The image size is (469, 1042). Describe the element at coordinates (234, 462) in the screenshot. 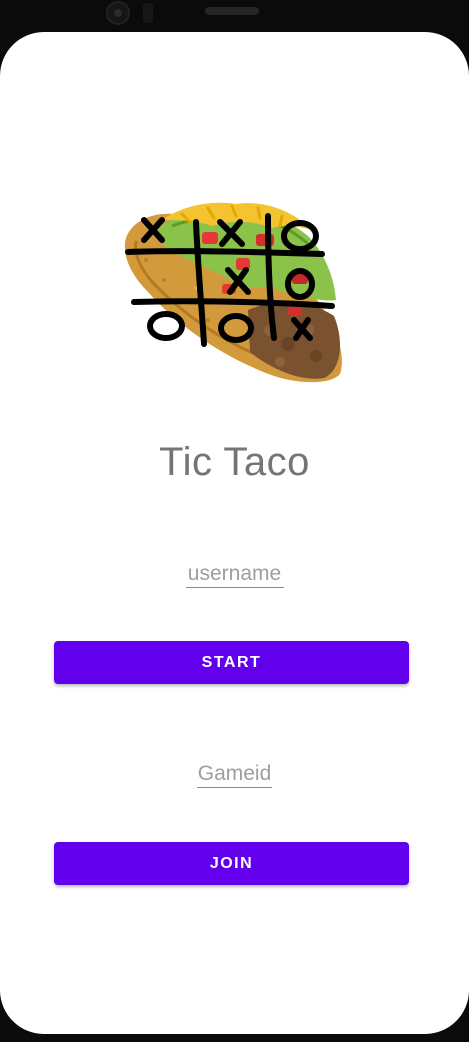

I see `app-title: Tic Taco` at that location.